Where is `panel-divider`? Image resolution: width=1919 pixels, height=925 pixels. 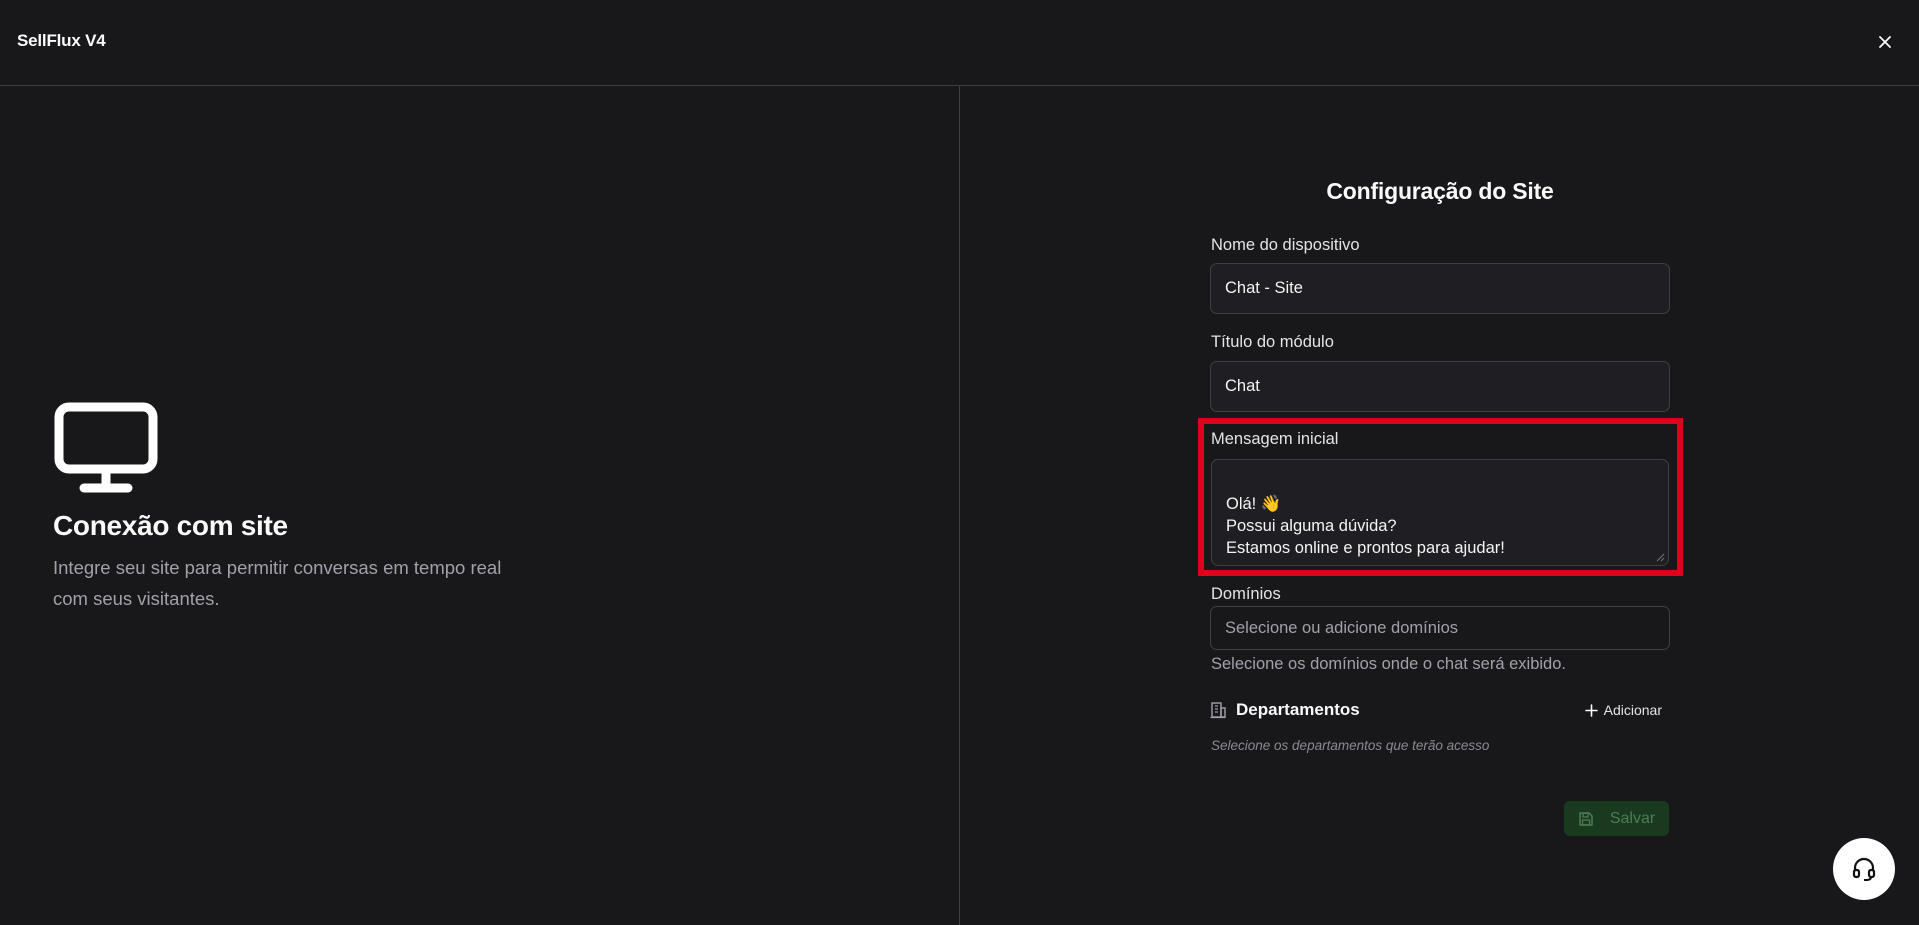
panel-divider is located at coordinates (959, 505).